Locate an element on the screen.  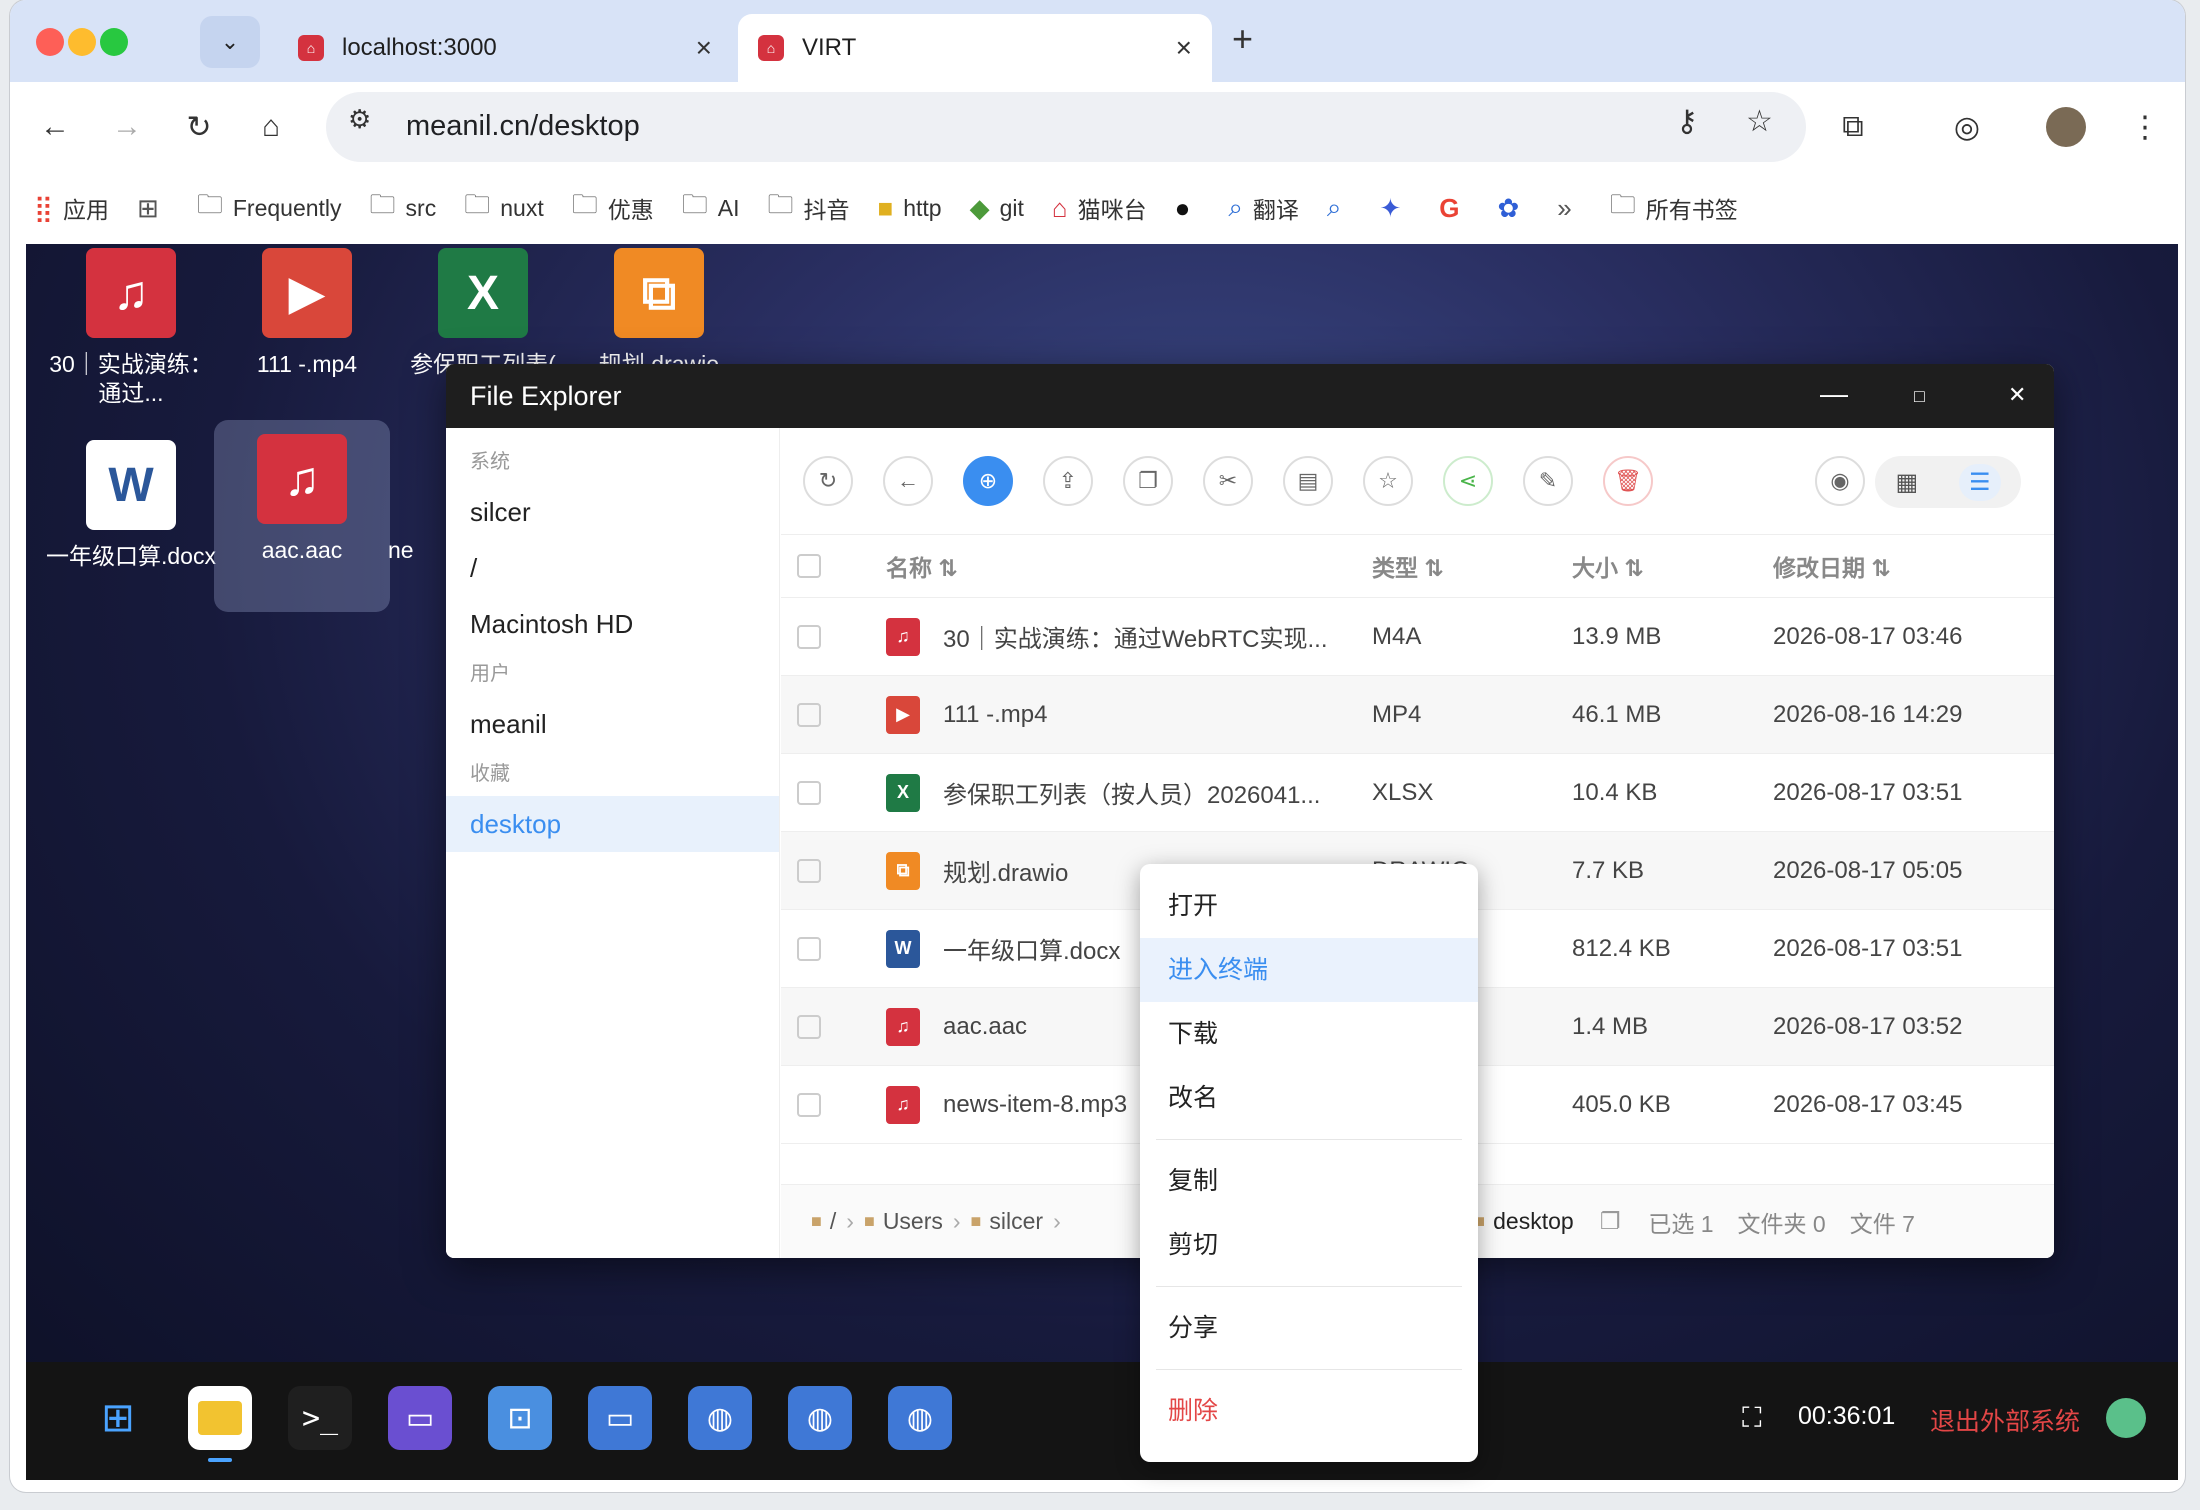
close-icon: ✕ is located at coordinates (2017, 395).